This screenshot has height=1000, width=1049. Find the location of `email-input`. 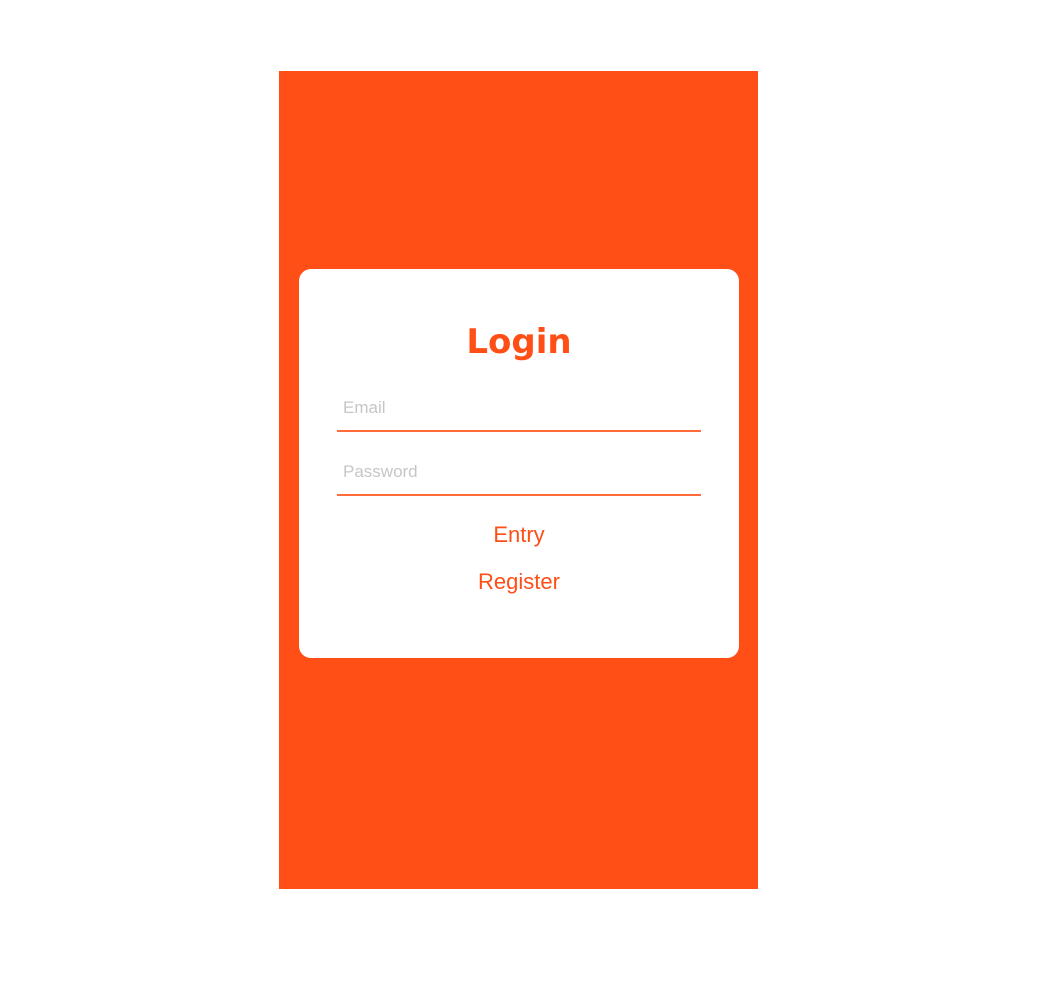

email-input is located at coordinates (519, 409).